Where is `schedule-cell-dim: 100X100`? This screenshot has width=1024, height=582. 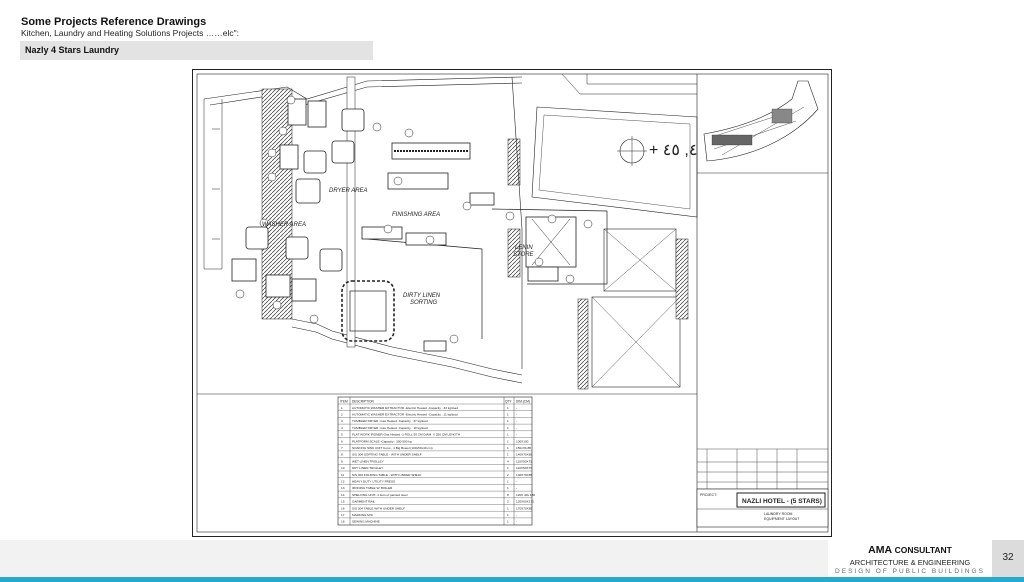 schedule-cell-dim: 100X100 is located at coordinates (522, 441).